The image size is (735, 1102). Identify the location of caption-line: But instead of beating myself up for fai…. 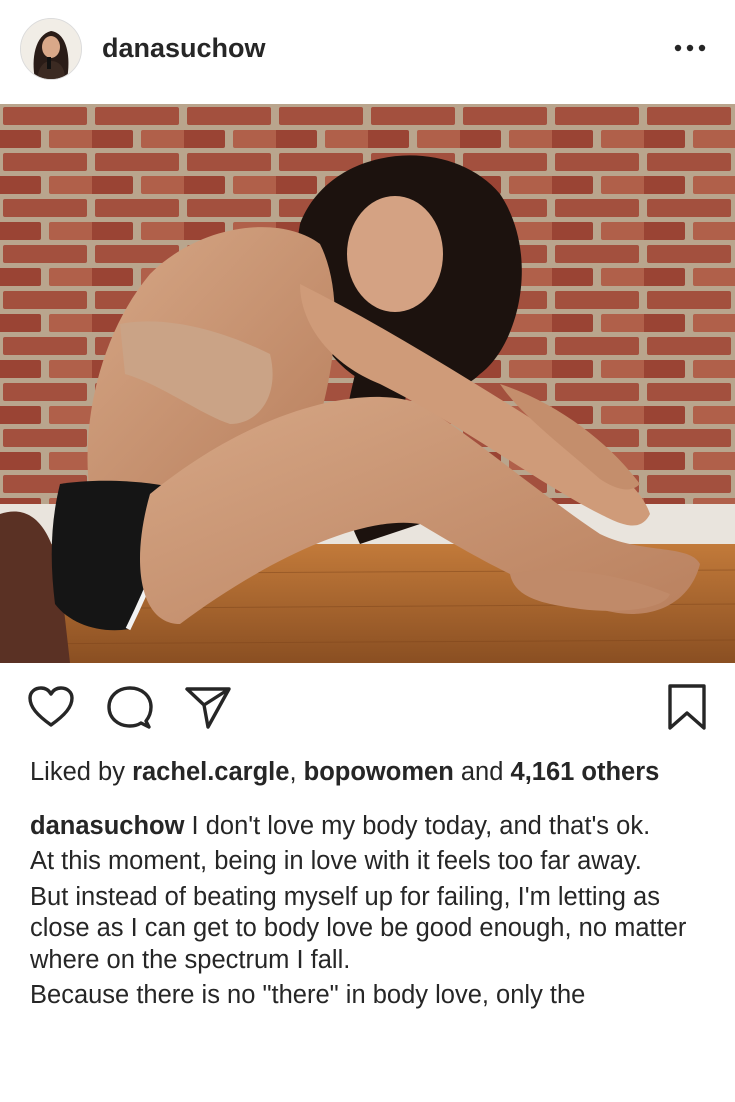
(358, 928).